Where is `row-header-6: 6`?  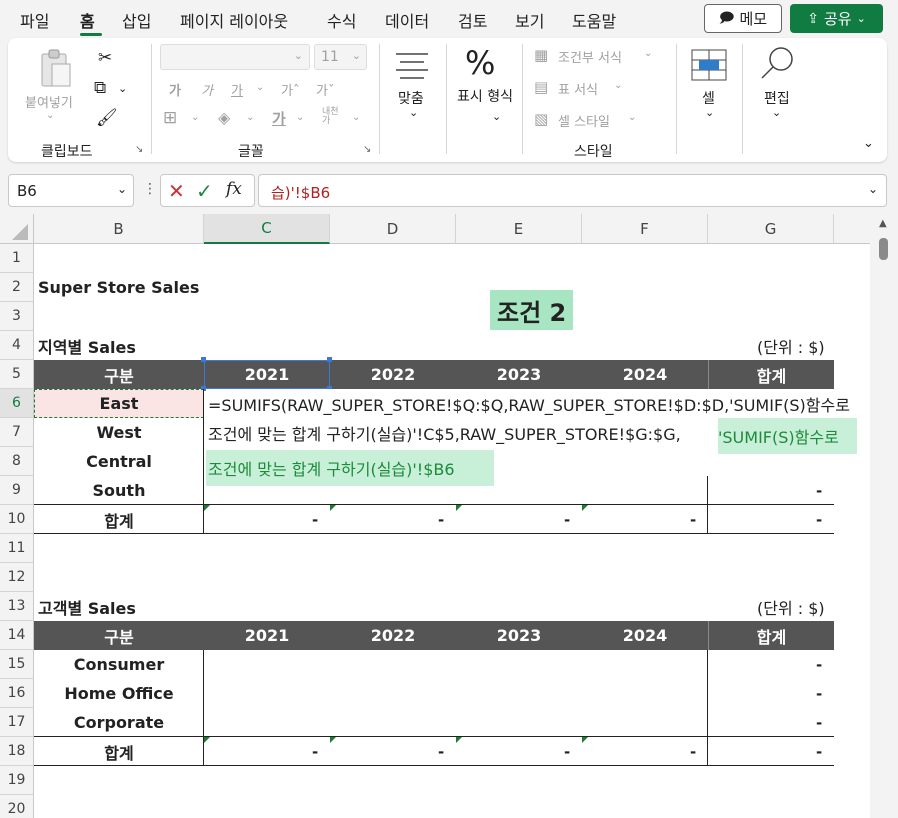 row-header-6: 6 is located at coordinates (17, 403).